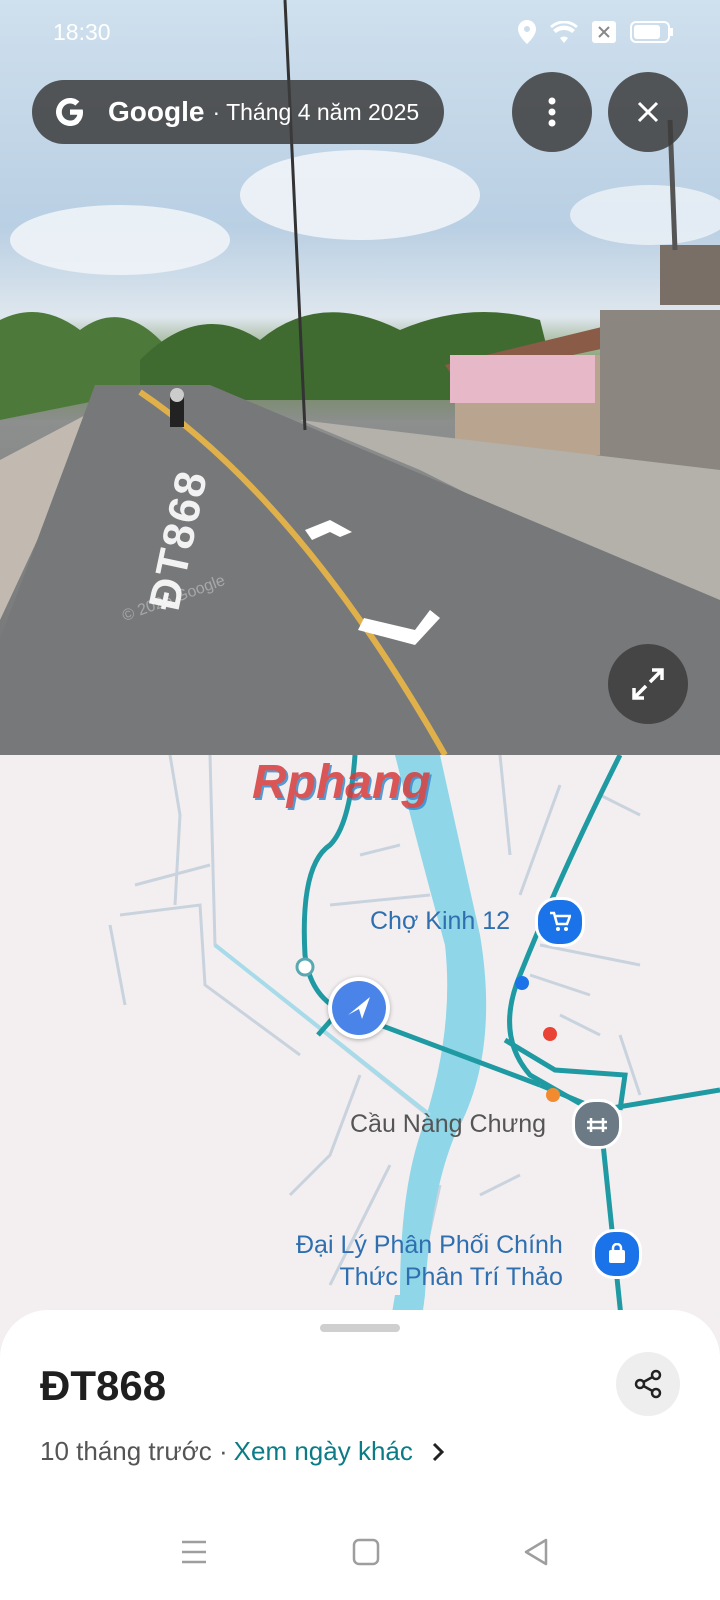 Image resolution: width=720 pixels, height=1600 pixels. What do you see at coordinates (438, 1452) in the screenshot?
I see `chevron-right-icon` at bounding box center [438, 1452].